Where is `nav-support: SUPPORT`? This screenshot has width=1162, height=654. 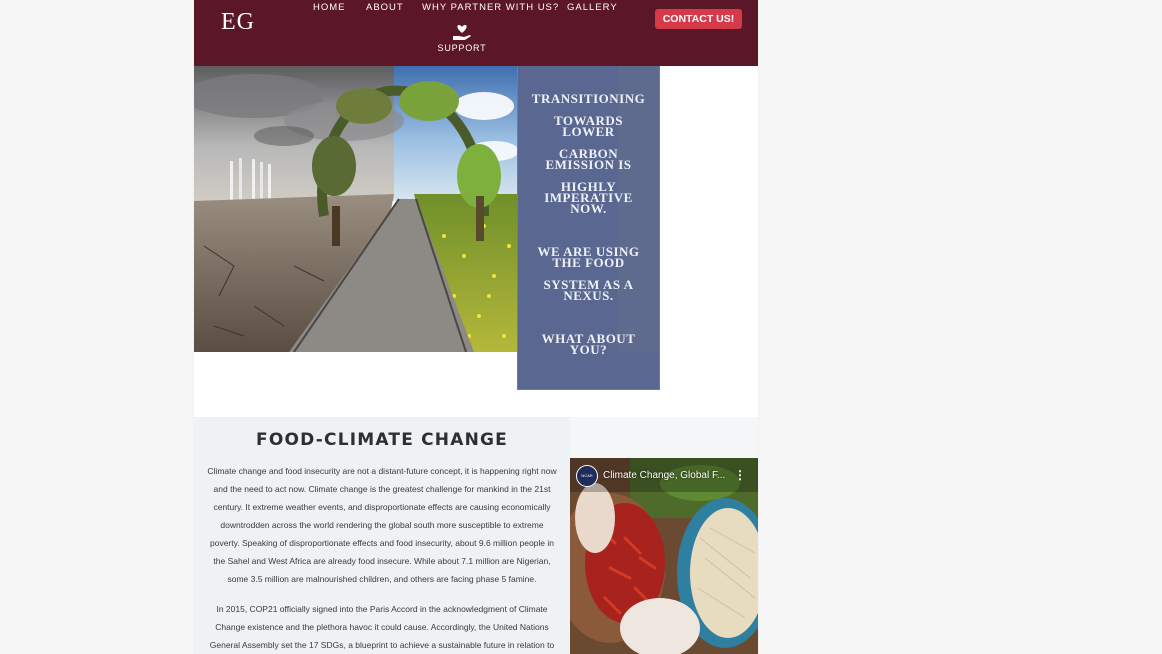 nav-support: SUPPORT is located at coordinates (462, 38).